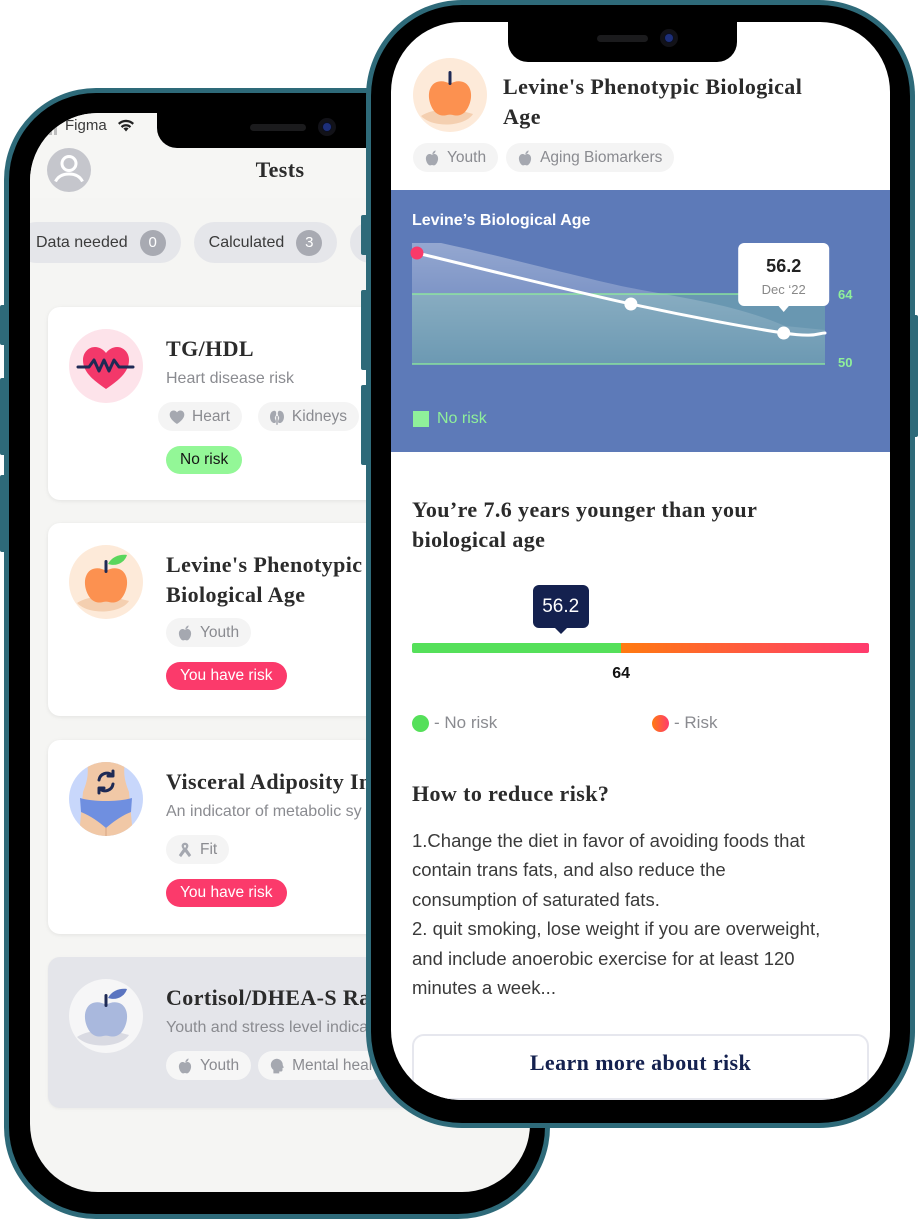  I want to click on left-phone-camera, so click(327, 127).